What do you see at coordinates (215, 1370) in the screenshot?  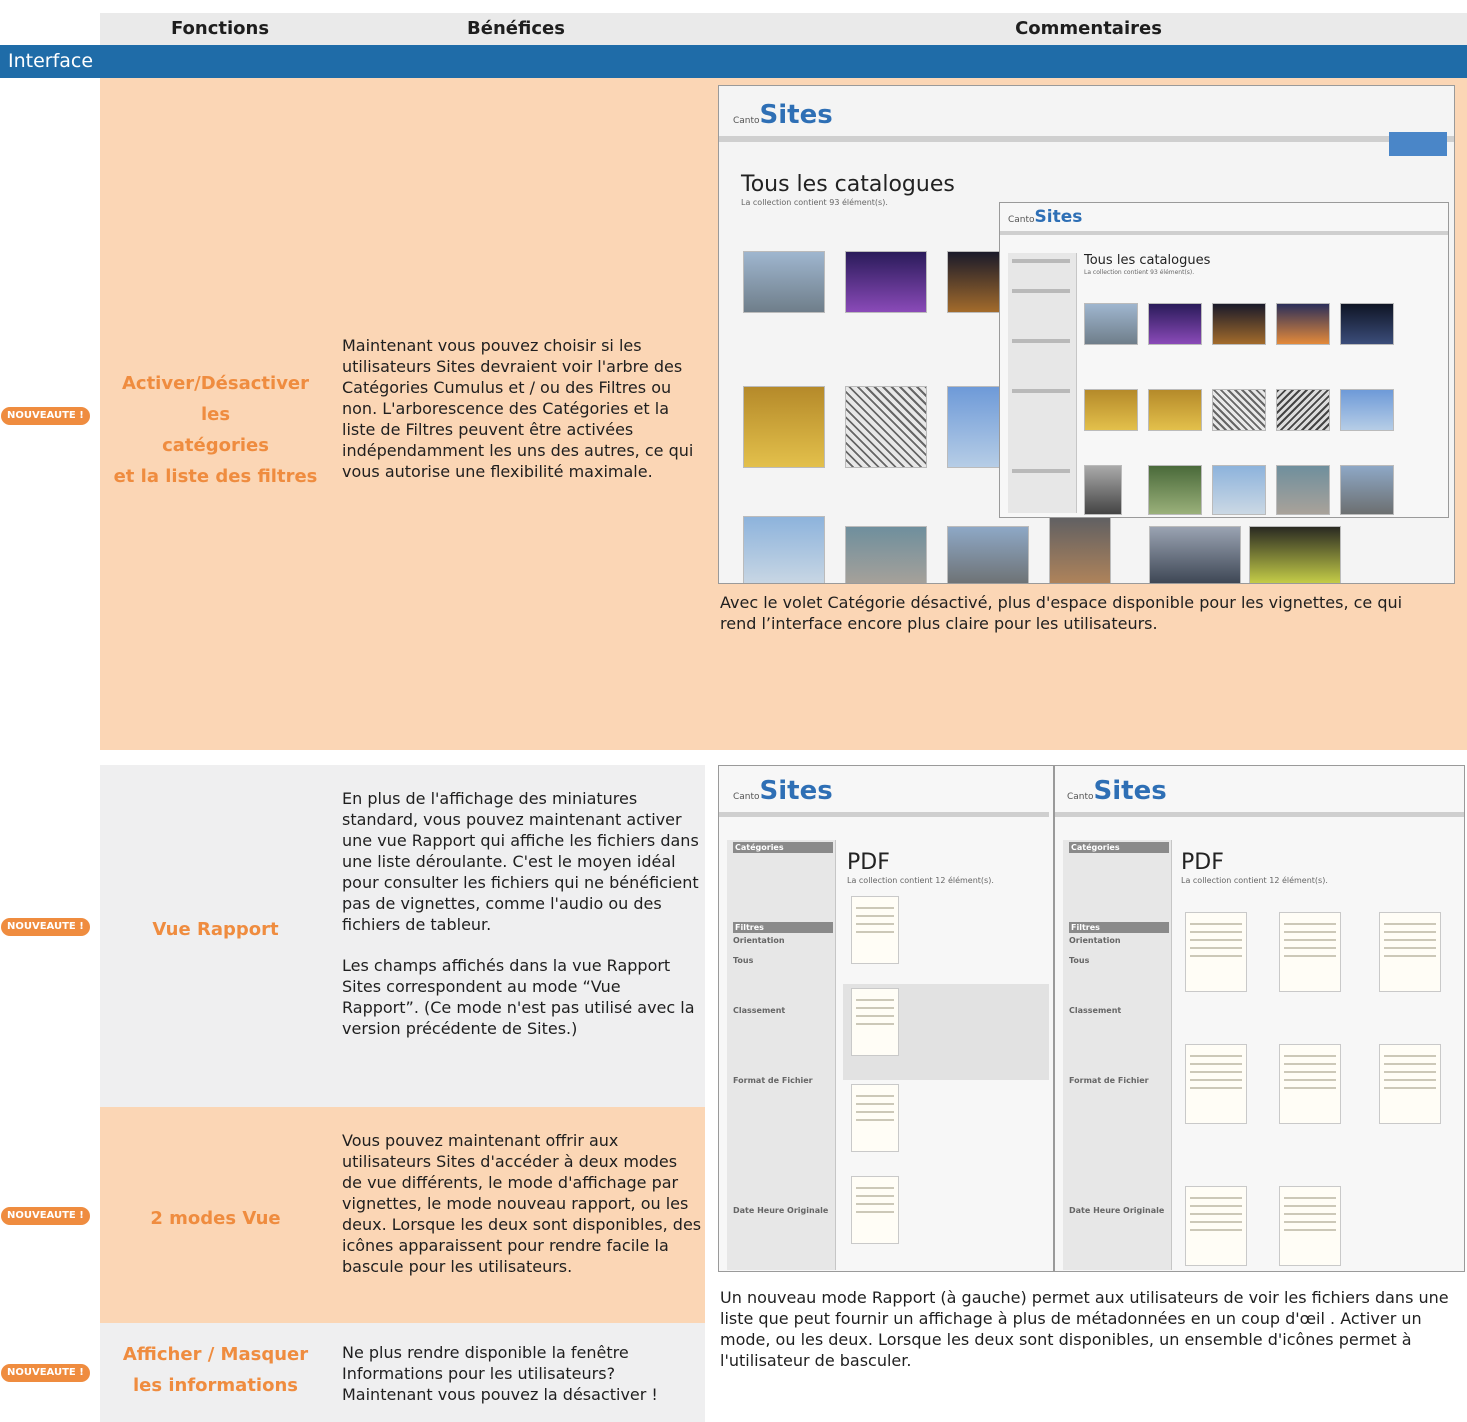 I see `function-toggle-info: Afficher / Masquer les informations` at bounding box center [215, 1370].